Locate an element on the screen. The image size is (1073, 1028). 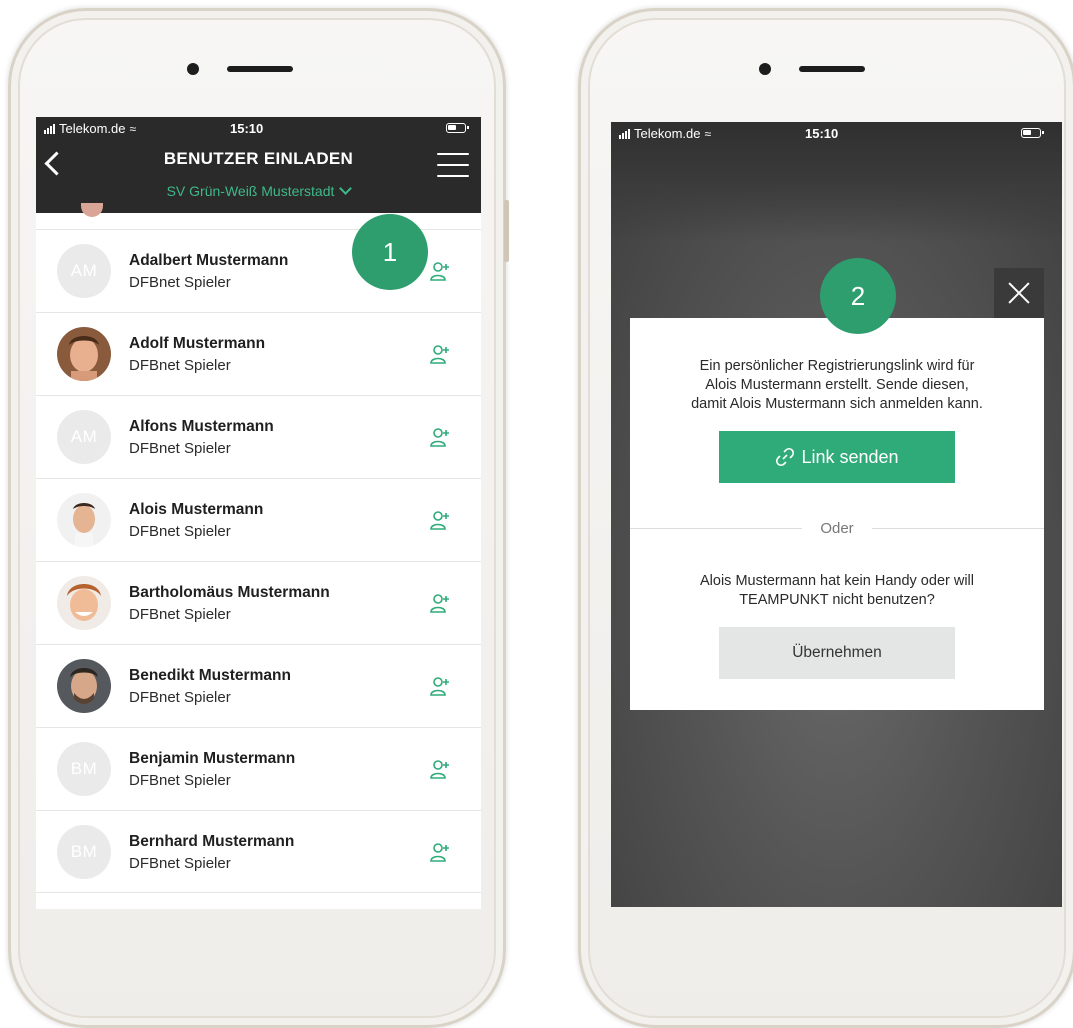
list-item: Adolf Mustermann DFBnet Spieler is located at coordinates (258, 353).